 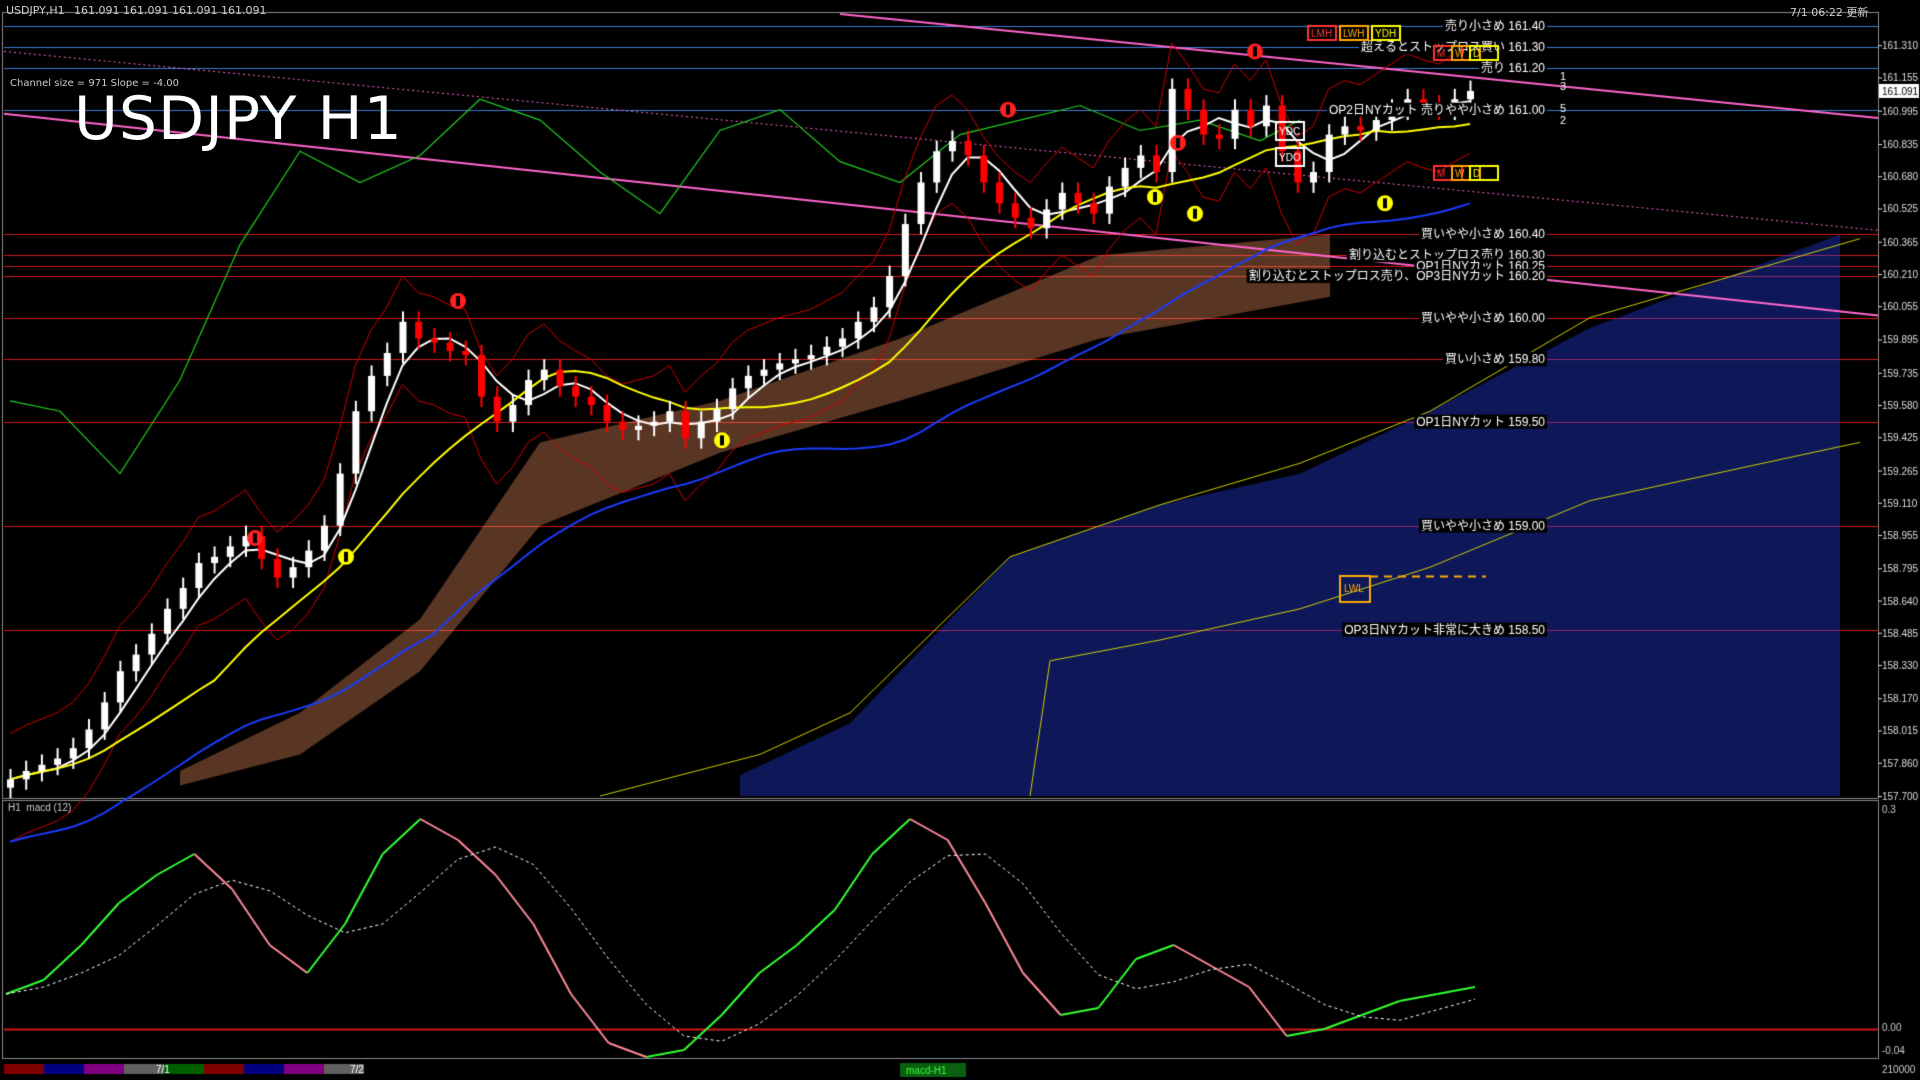 What do you see at coordinates (238, 119) in the screenshot?
I see `big-symbol-title: USDJPY H1` at bounding box center [238, 119].